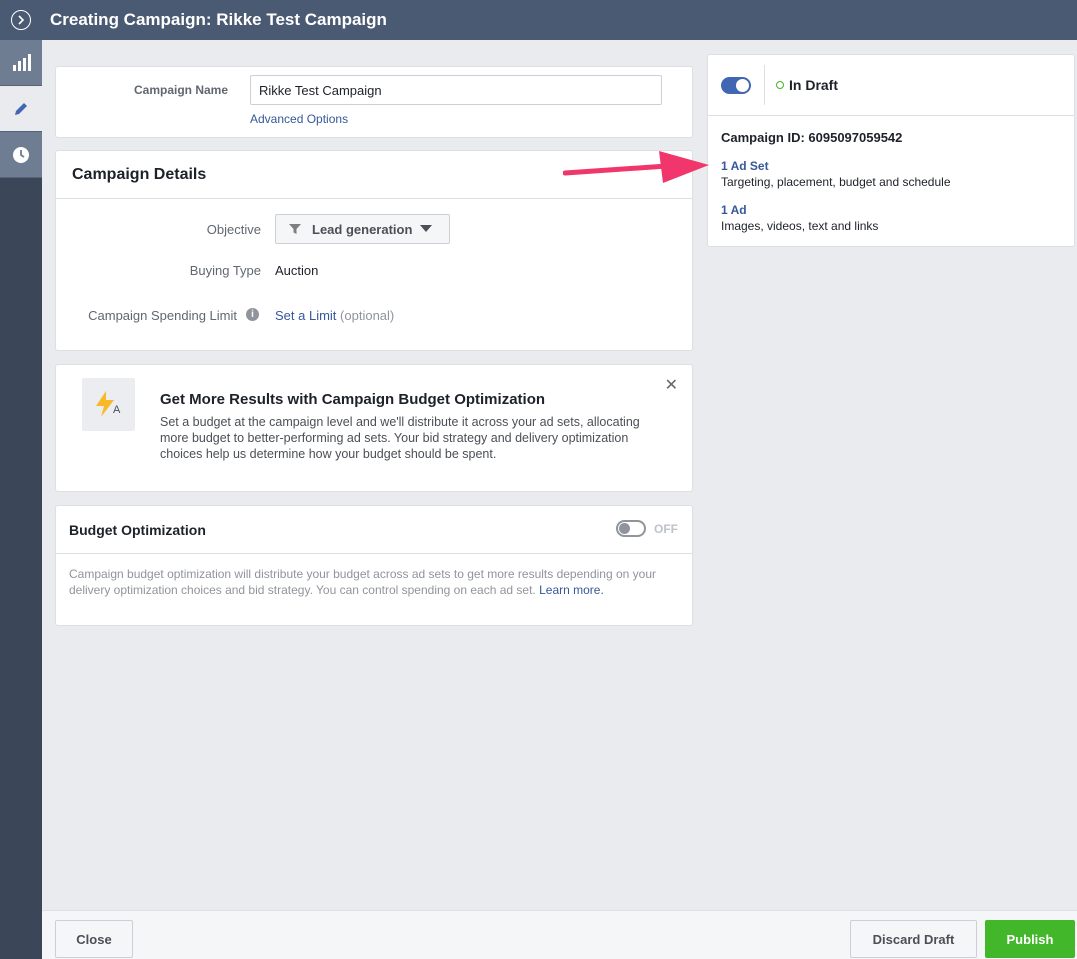 Image resolution: width=1077 pixels, height=959 pixels. I want to click on close-icon: ✕, so click(671, 385).